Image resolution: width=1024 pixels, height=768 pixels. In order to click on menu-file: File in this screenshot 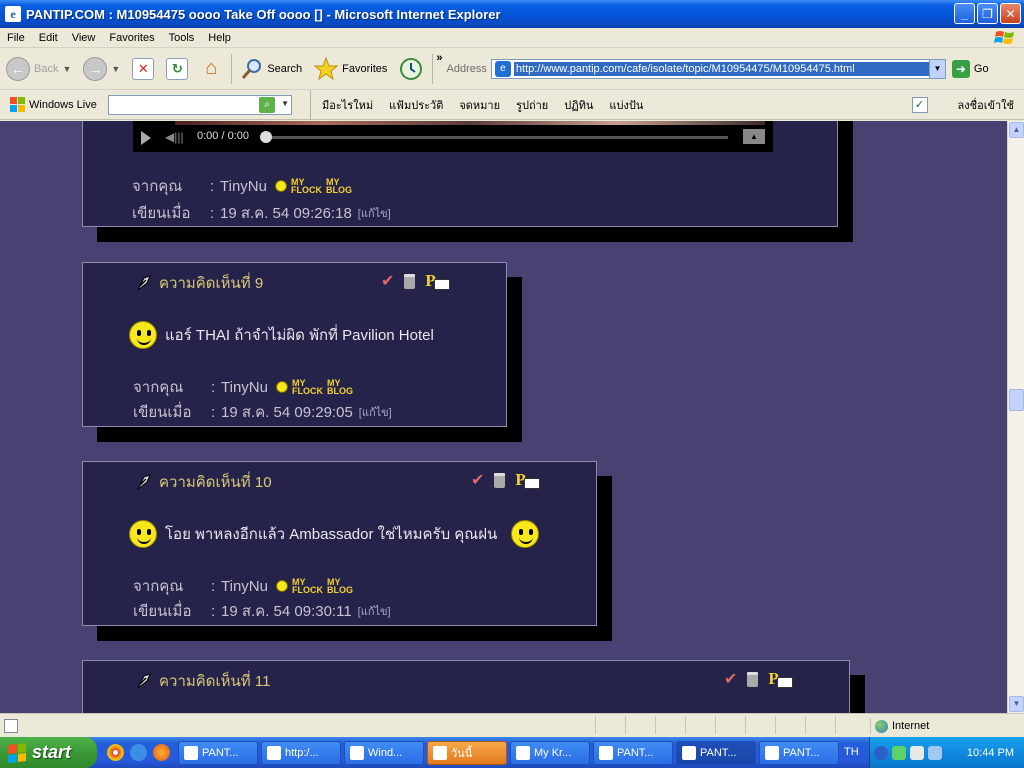, I will do `click(16, 38)`.